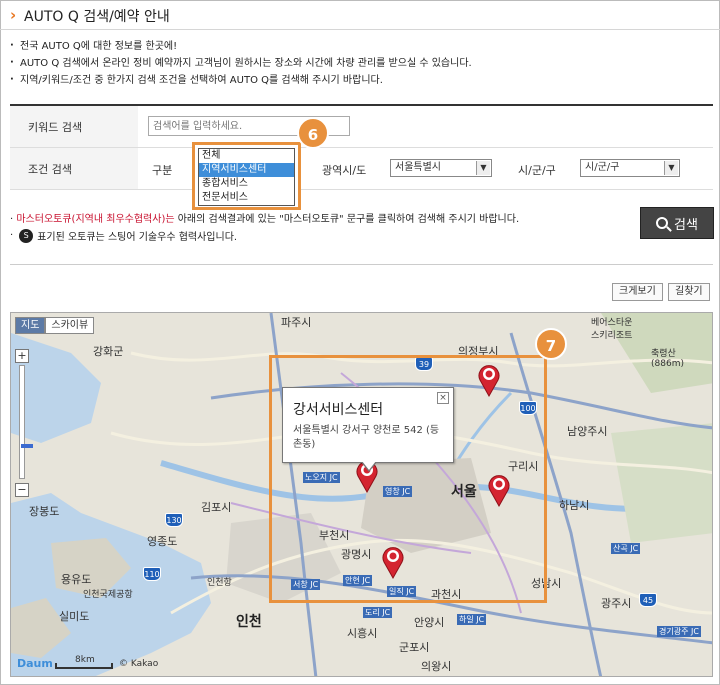 The image size is (720, 685). What do you see at coordinates (551, 344) in the screenshot?
I see `callout-badge-7: 7` at bounding box center [551, 344].